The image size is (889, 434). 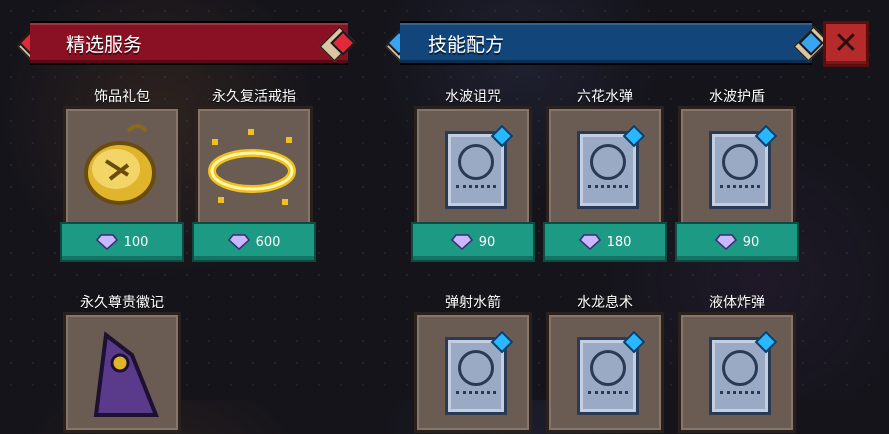 What do you see at coordinates (473, 97) in the screenshot?
I see `item-name: 水波诅咒` at bounding box center [473, 97].